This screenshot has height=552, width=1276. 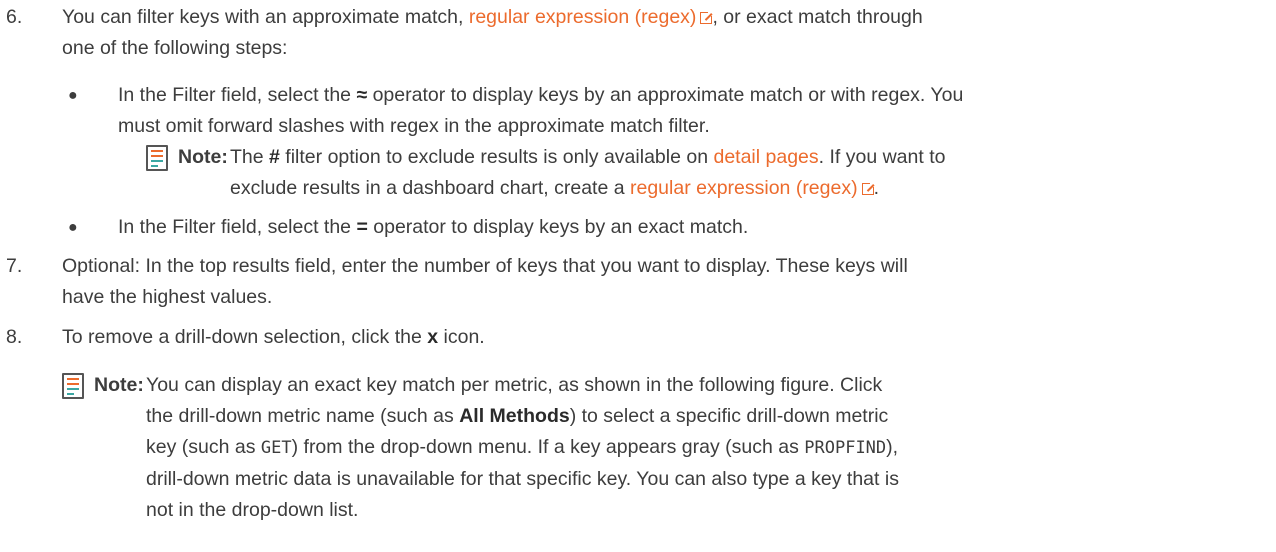 I want to click on text: The, so click(x=250, y=157).